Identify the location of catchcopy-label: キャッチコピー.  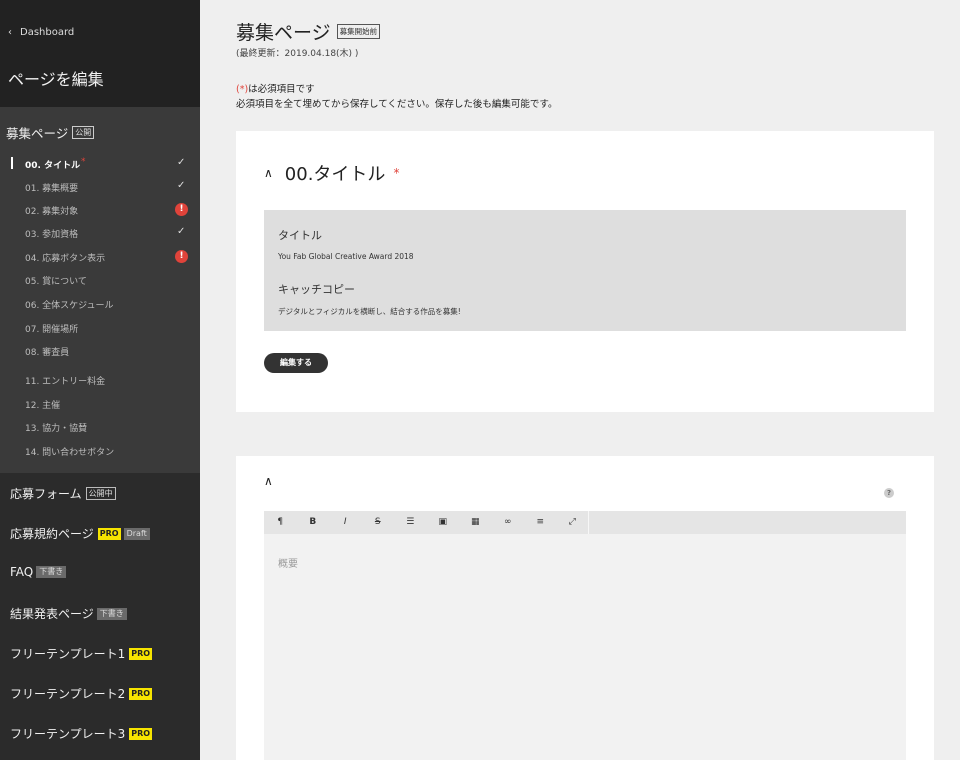
(316, 289).